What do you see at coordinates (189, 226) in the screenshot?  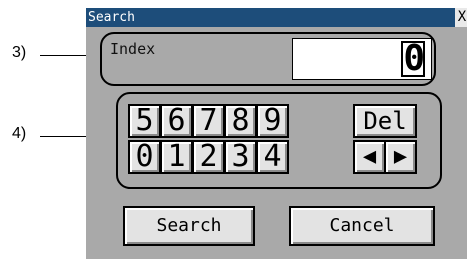 I see `search-button: Search` at bounding box center [189, 226].